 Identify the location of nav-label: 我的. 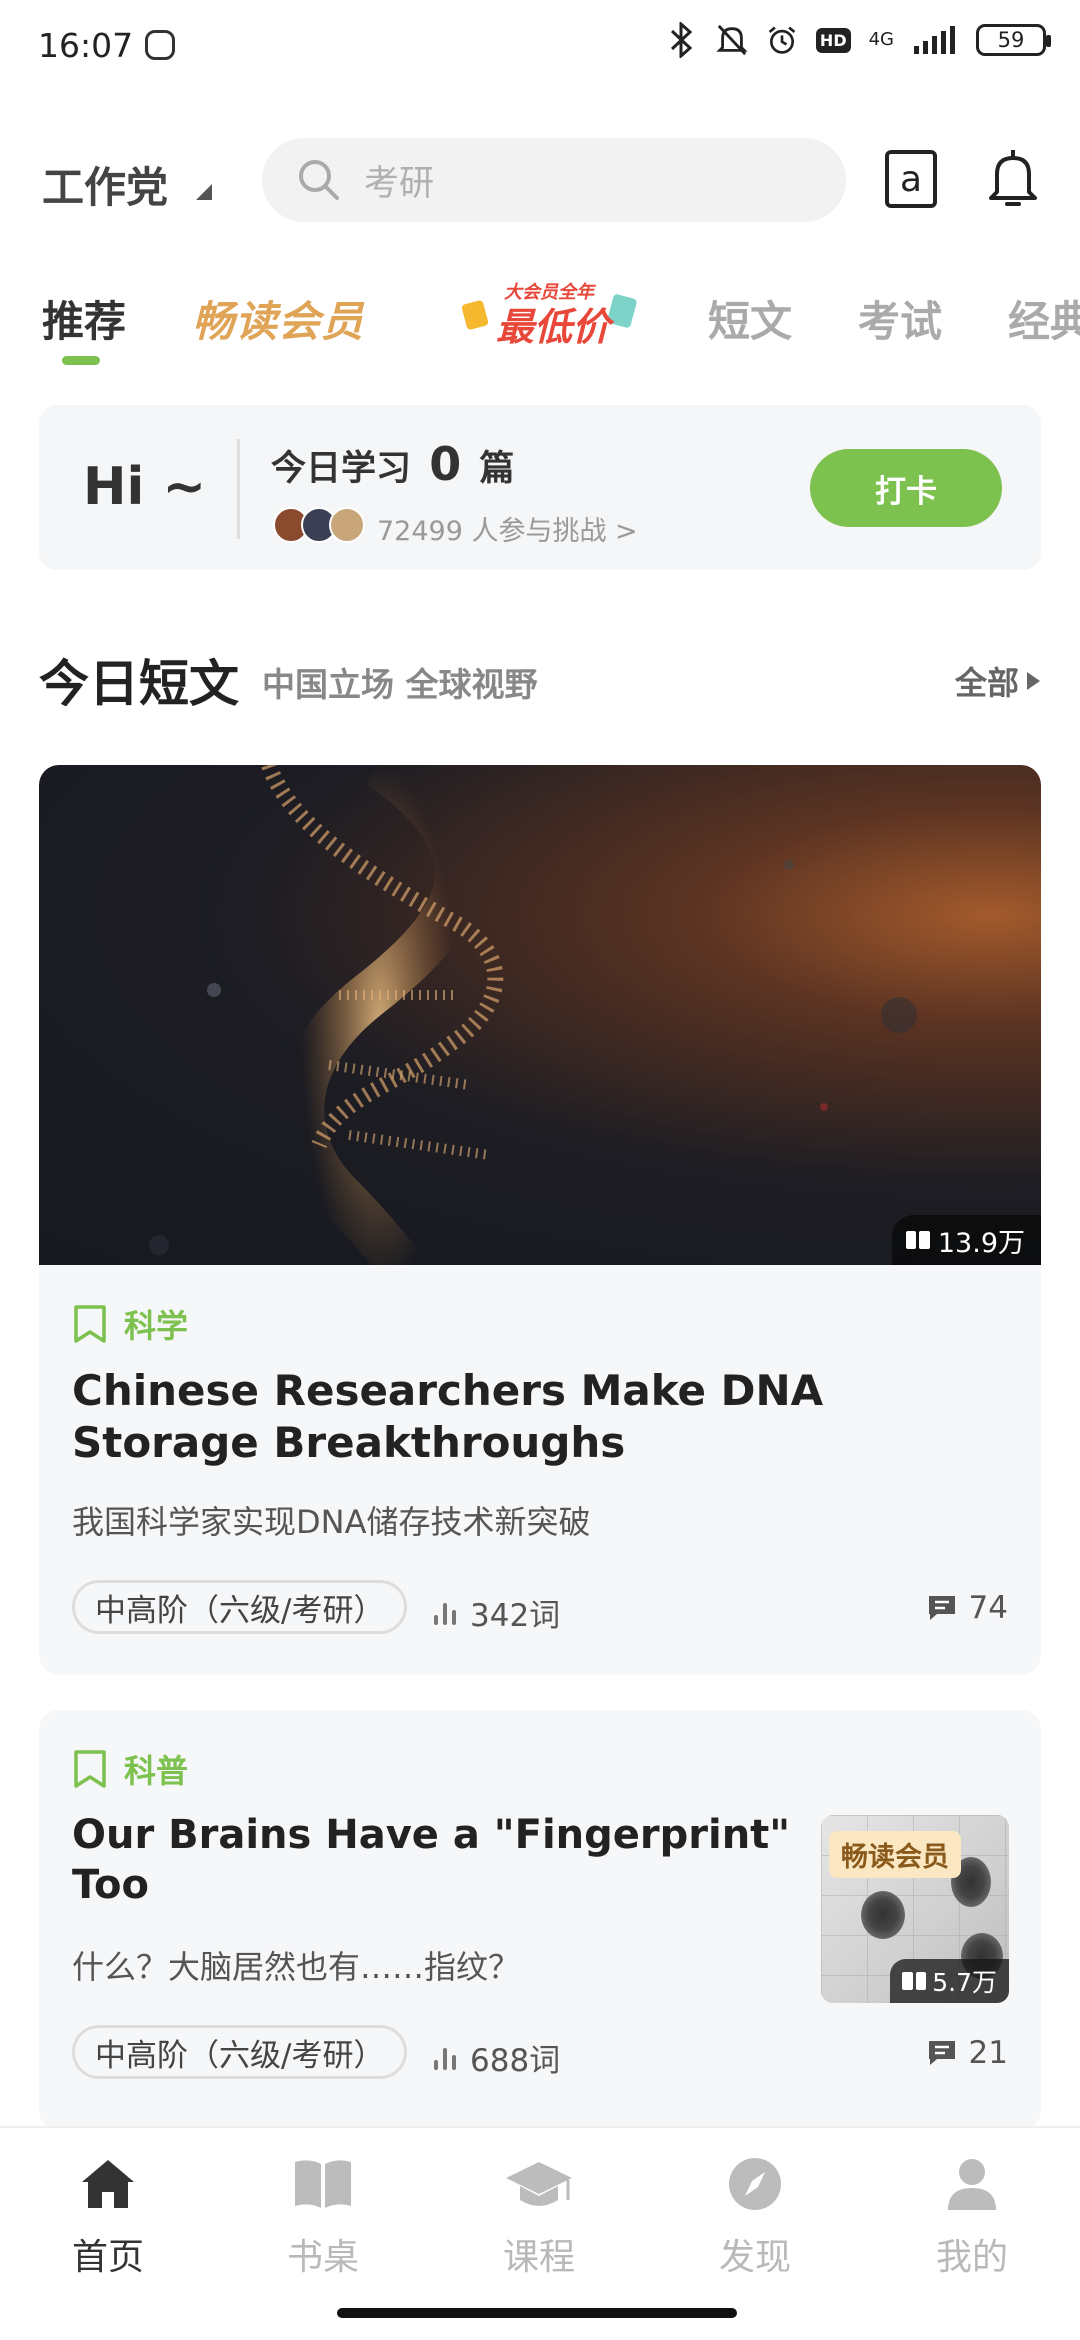
(971, 2257).